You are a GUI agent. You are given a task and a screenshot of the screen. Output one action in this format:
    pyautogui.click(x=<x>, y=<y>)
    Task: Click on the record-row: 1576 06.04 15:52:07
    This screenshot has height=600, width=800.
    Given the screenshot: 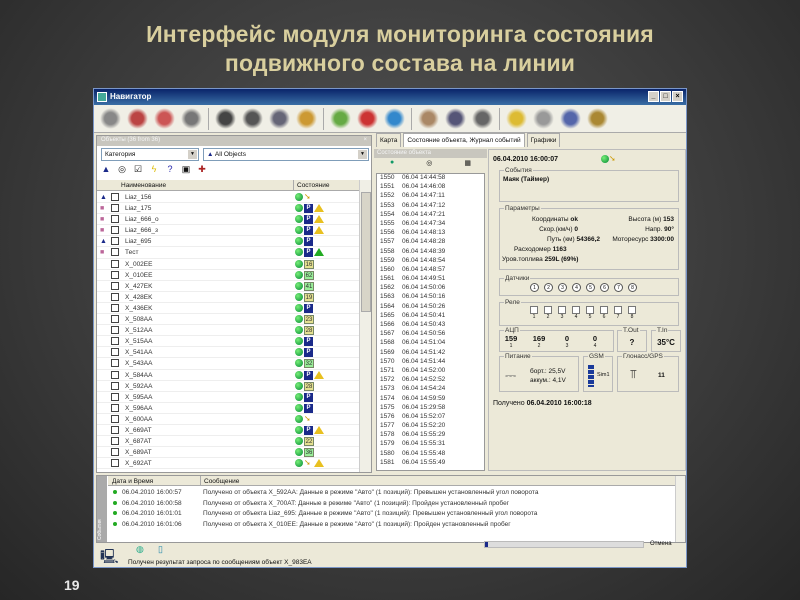 What is the action you would take?
    pyautogui.click(x=430, y=417)
    